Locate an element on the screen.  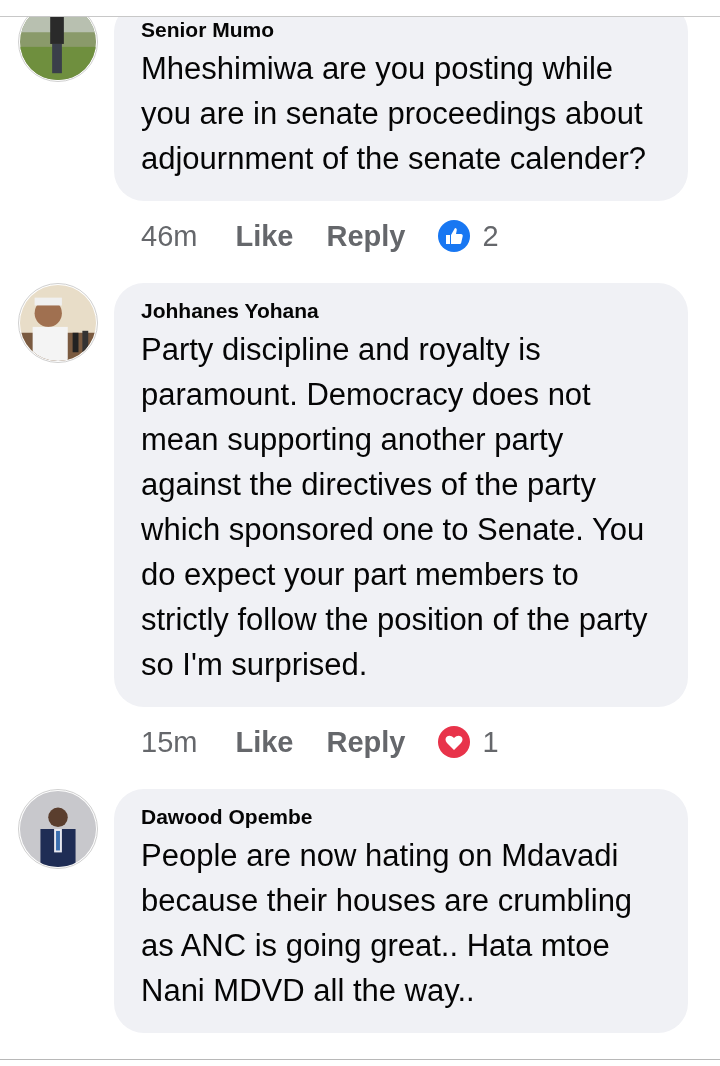
timestamp: 46m is located at coordinates (169, 236).